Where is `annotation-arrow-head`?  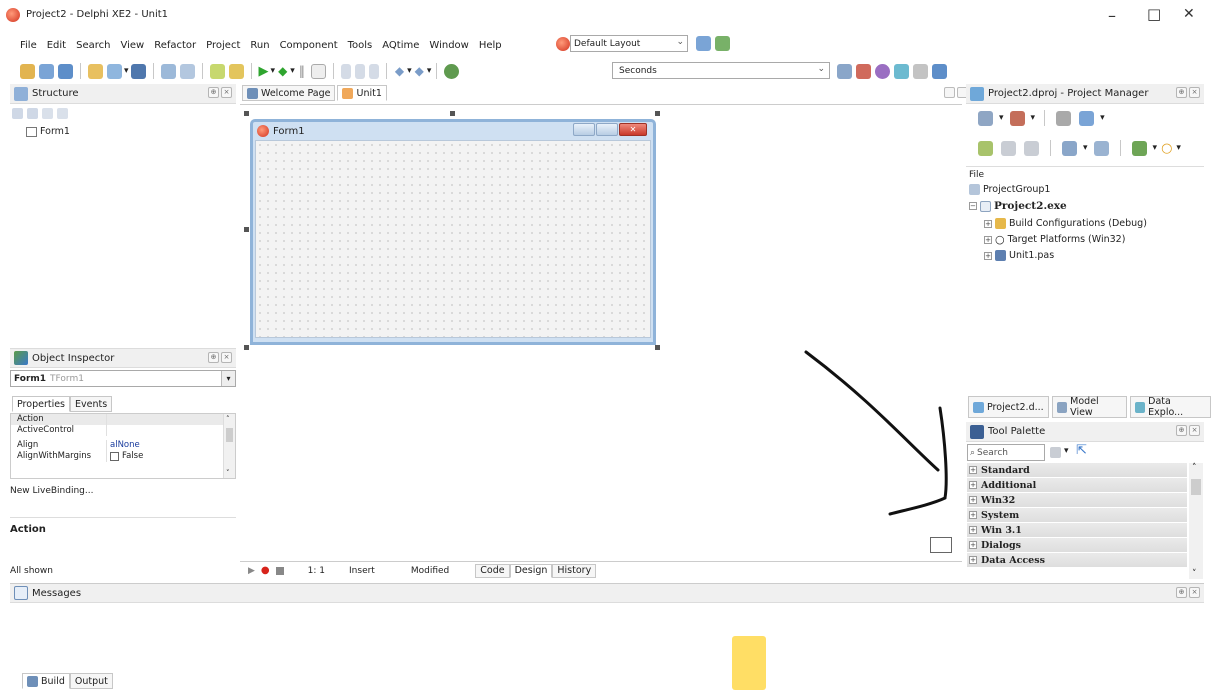
annotation-arrow-head is located at coordinates (918, 461).